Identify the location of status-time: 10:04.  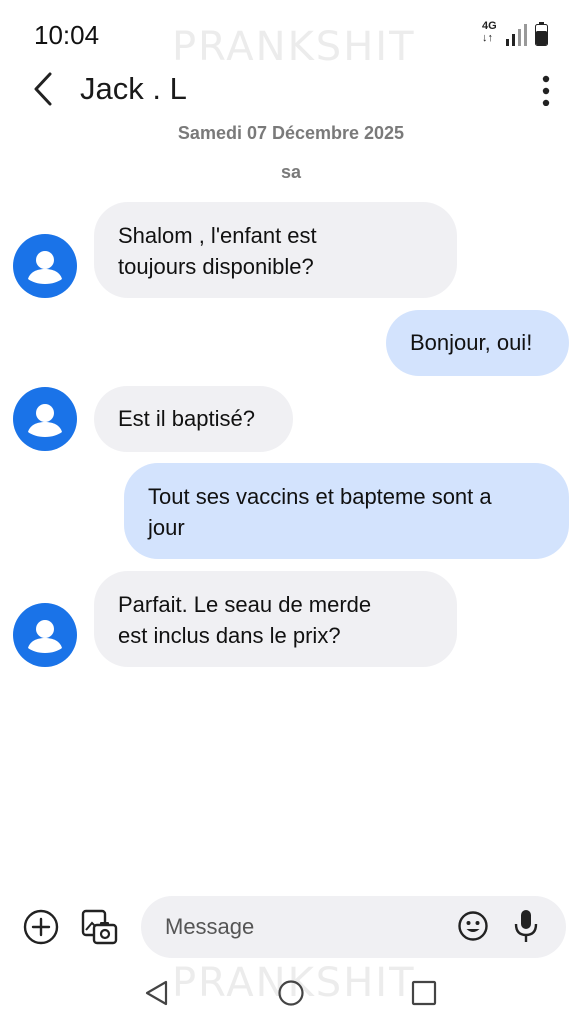
(67, 35).